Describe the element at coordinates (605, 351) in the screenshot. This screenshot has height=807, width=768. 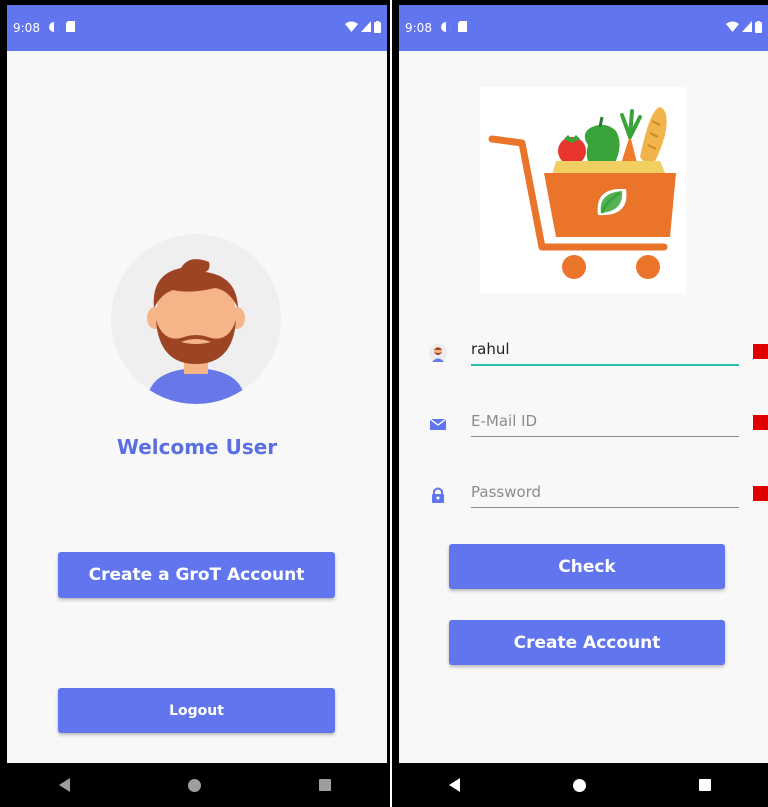
I see `username-input` at that location.